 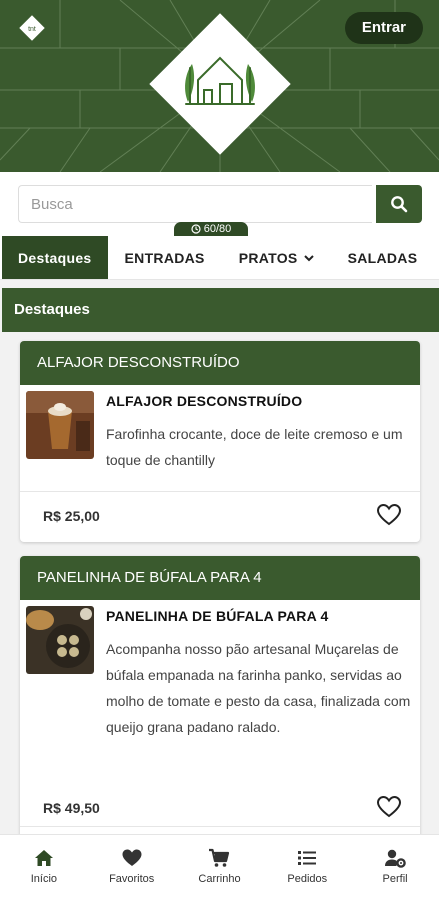 I want to click on card-title: PANELINHA DE BÚFALA PARA 4, so click(x=220, y=578).